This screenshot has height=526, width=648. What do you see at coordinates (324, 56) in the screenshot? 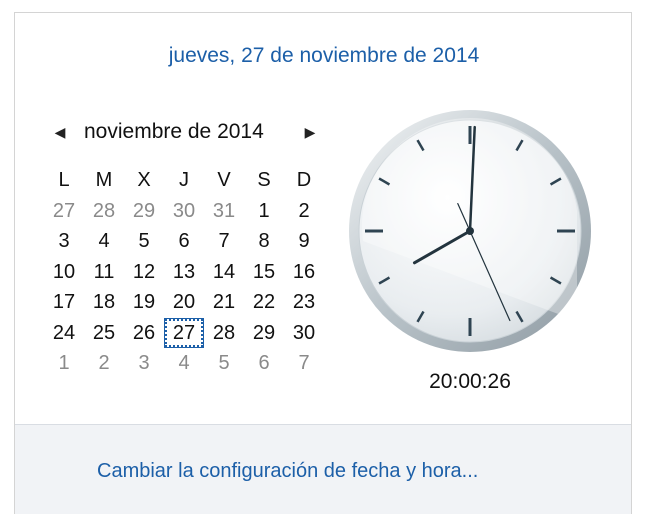
I see `long-date-link: jueves, 27 de noviembre de 2014` at bounding box center [324, 56].